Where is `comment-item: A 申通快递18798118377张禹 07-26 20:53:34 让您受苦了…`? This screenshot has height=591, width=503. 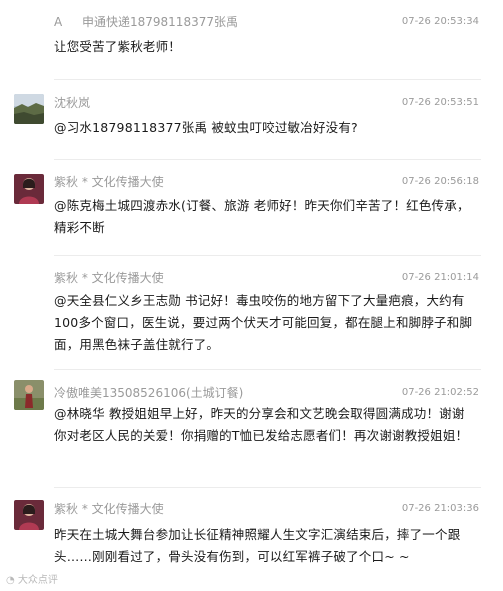
comment-item: A 申通快递18798118377张禹 07-26 20:53:34 让您受苦了… is located at coordinates (251, 40).